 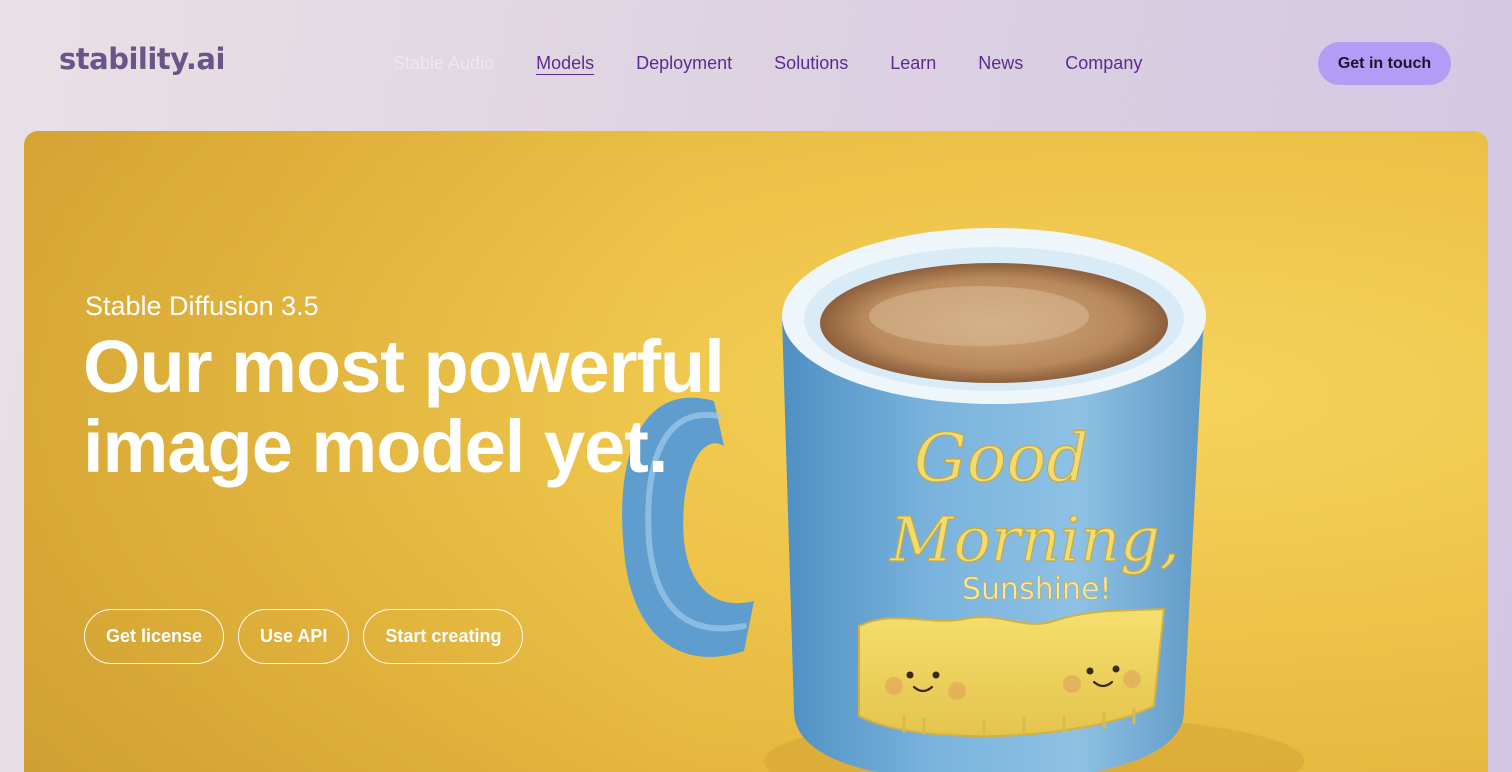 I want to click on nav-item-stable-audio: Stable Audio, so click(x=443, y=64).